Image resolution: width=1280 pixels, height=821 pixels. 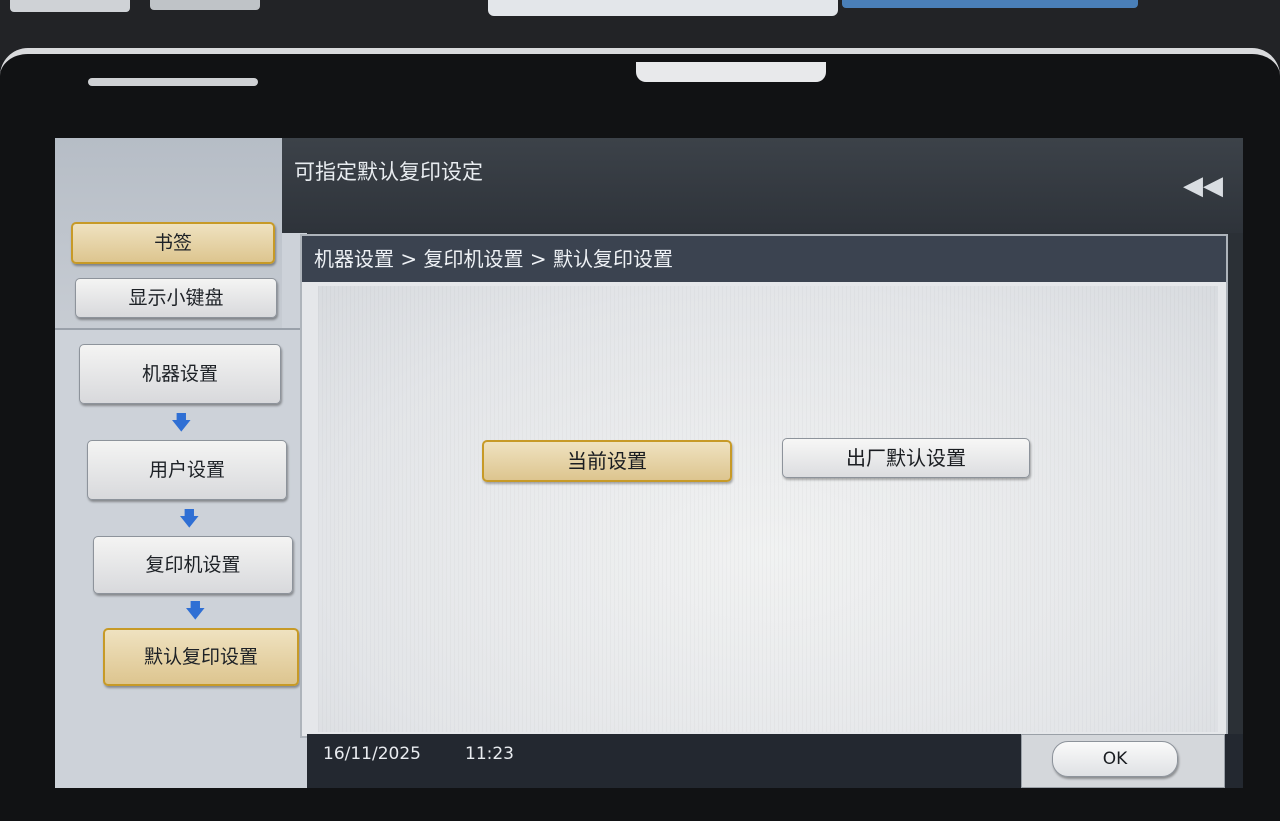 What do you see at coordinates (762, 185) in the screenshot?
I see `title-bar: 可指定默认复印设定 ◀◀` at bounding box center [762, 185].